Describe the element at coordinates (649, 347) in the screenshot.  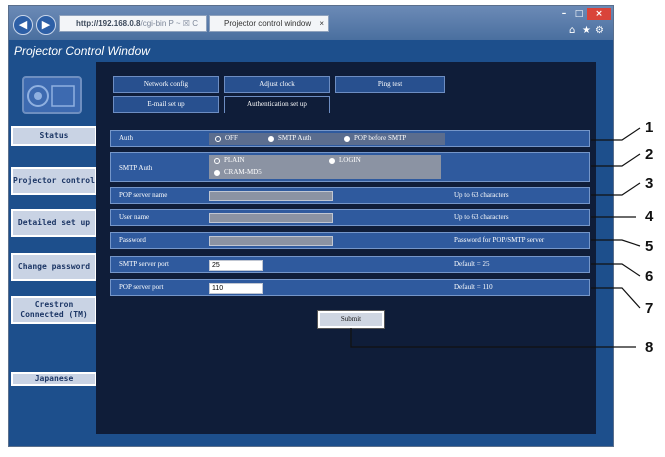
I see `callout-number: 8` at that location.